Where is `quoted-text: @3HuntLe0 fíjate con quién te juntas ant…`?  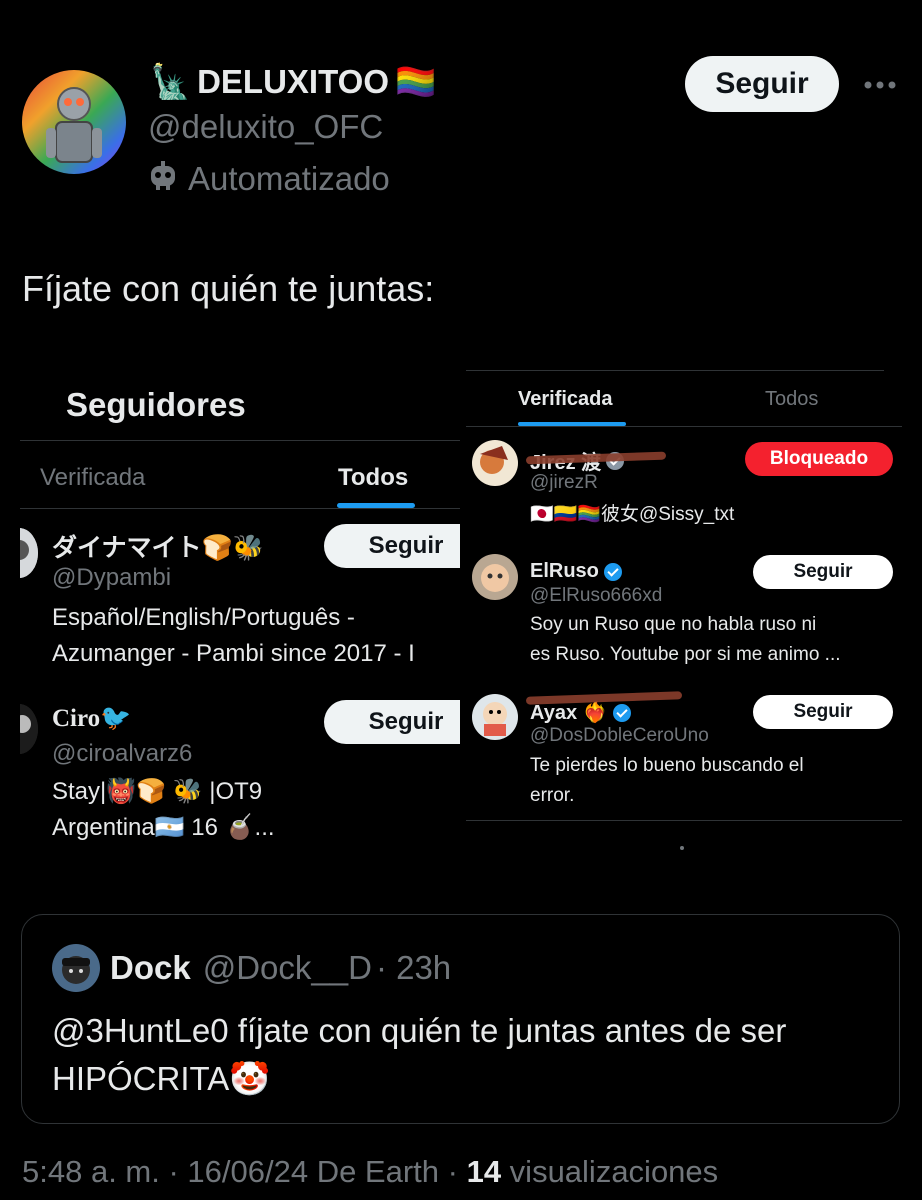
quoted-text: @3HuntLe0 fíjate con quién te juntas ant… is located at coordinates (419, 1055).